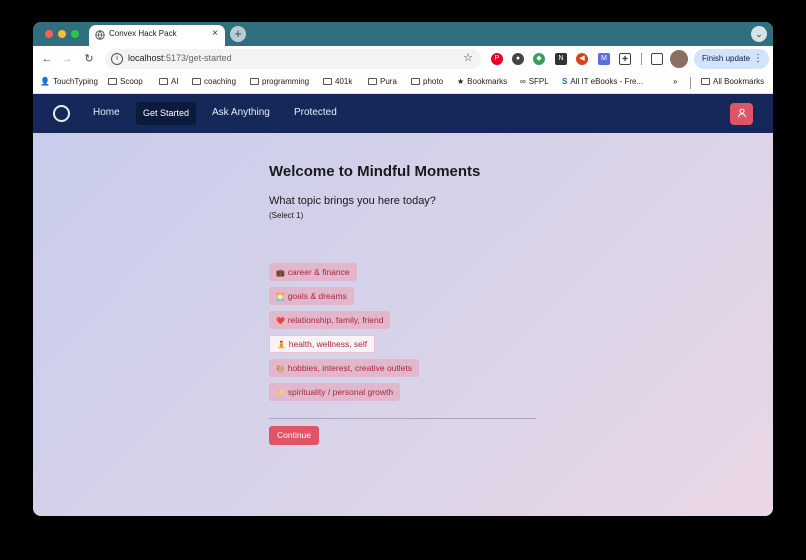  What do you see at coordinates (280, 393) in the screenshot?
I see `sparkles-icon: ✨` at bounding box center [280, 393].